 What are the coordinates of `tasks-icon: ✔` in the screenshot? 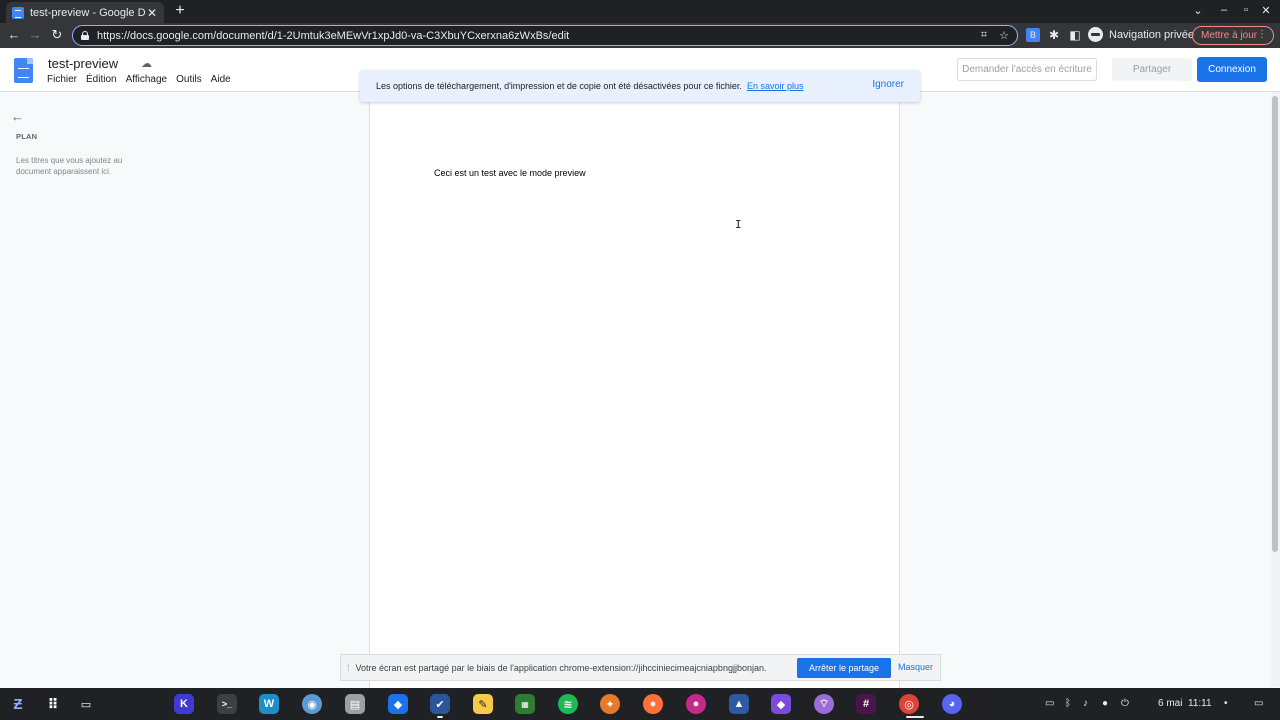 It's located at (440, 704).